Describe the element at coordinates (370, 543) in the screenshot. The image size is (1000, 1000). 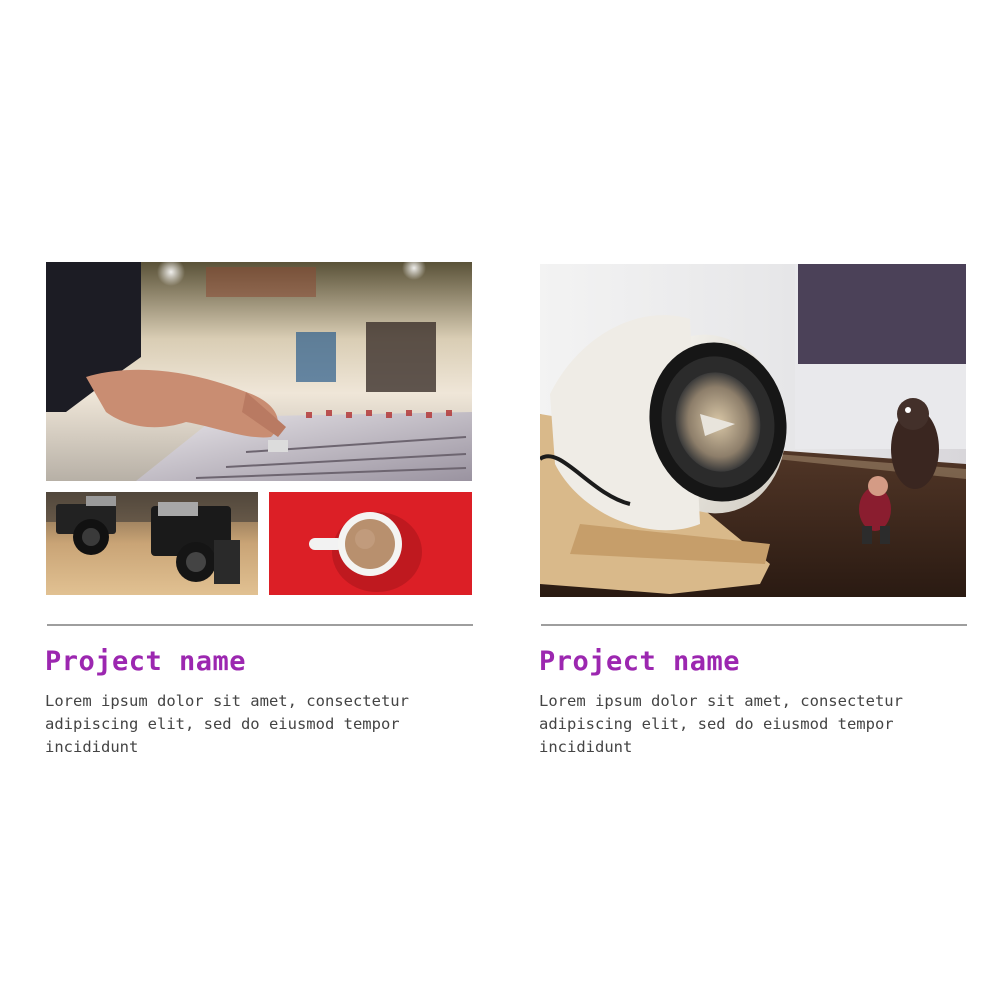
I see `coffee-cup-photo` at that location.